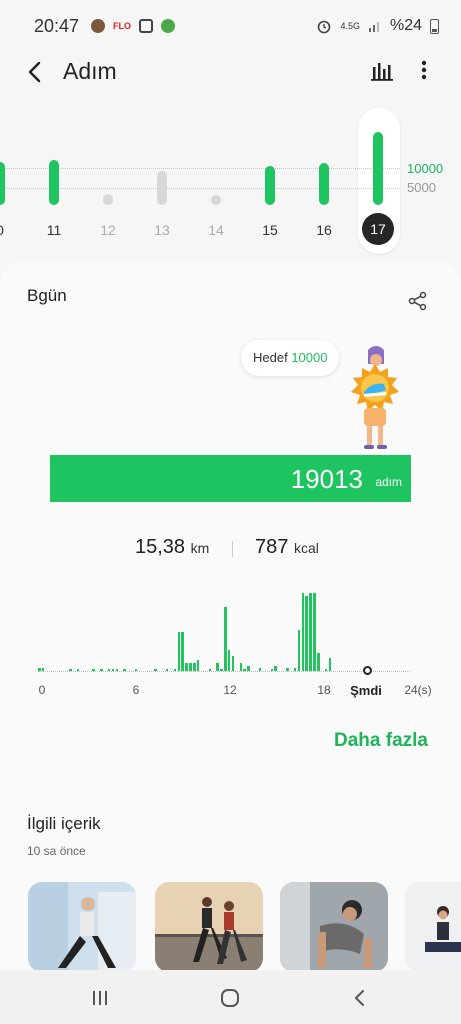 The height and width of the screenshot is (1024, 461). I want to click on signal-icon, so click(373, 27).